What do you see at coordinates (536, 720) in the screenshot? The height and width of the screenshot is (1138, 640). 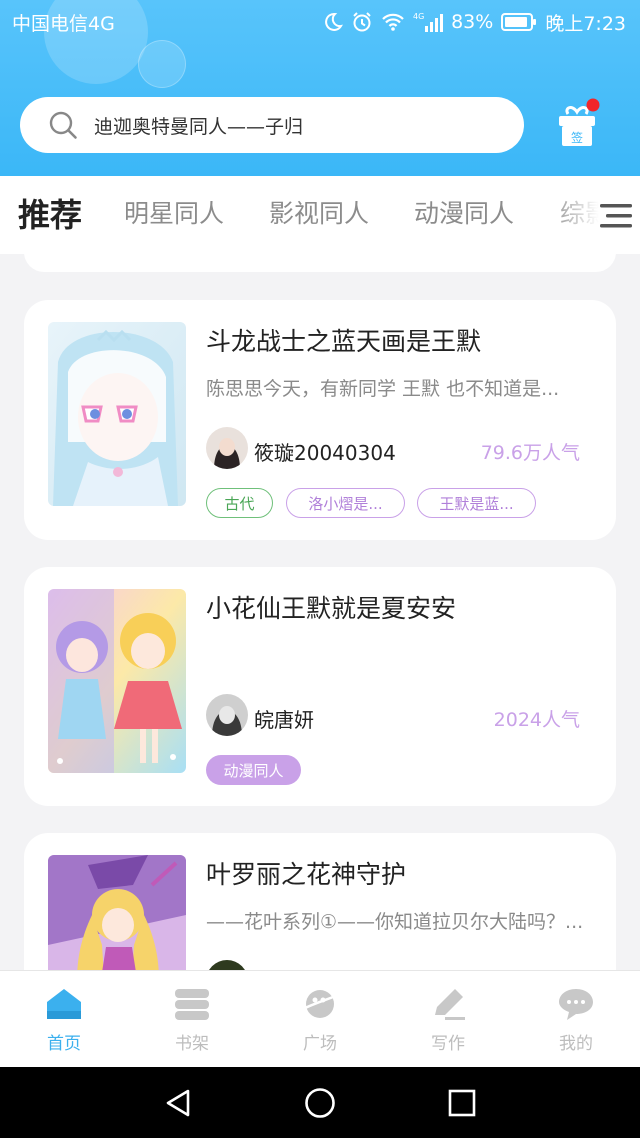 I see `popularity-count: 2024人气` at bounding box center [536, 720].